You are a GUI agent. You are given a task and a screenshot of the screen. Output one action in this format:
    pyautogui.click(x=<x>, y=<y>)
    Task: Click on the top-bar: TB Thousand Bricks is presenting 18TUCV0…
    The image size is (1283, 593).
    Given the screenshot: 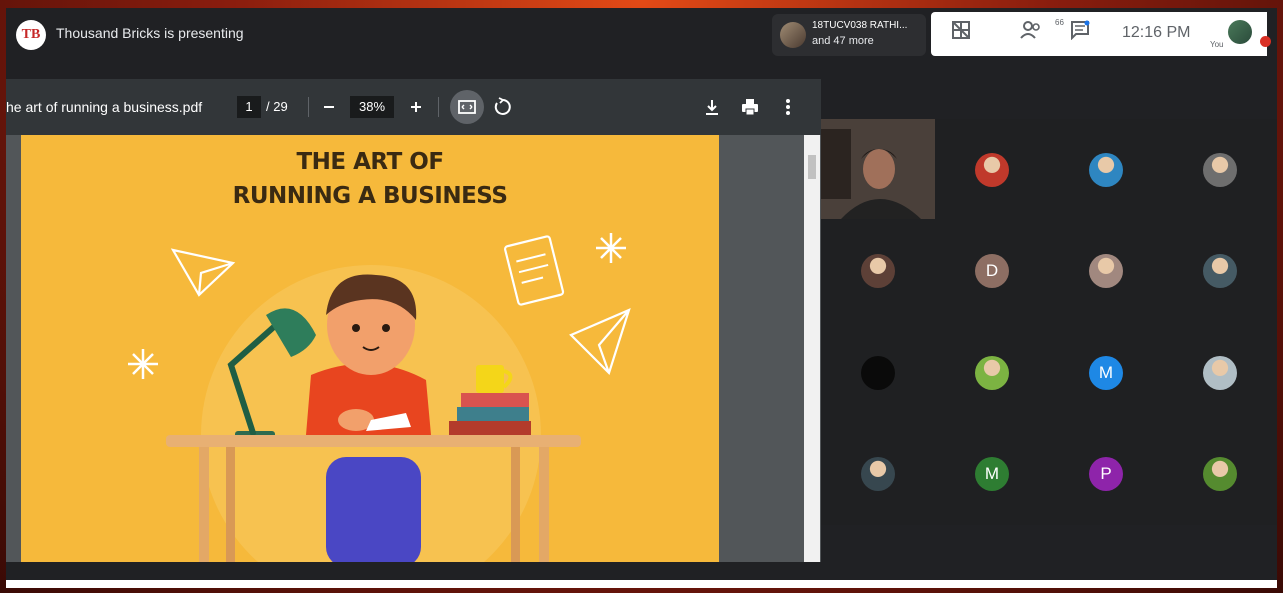 What is the action you would take?
    pyautogui.click(x=641, y=35)
    